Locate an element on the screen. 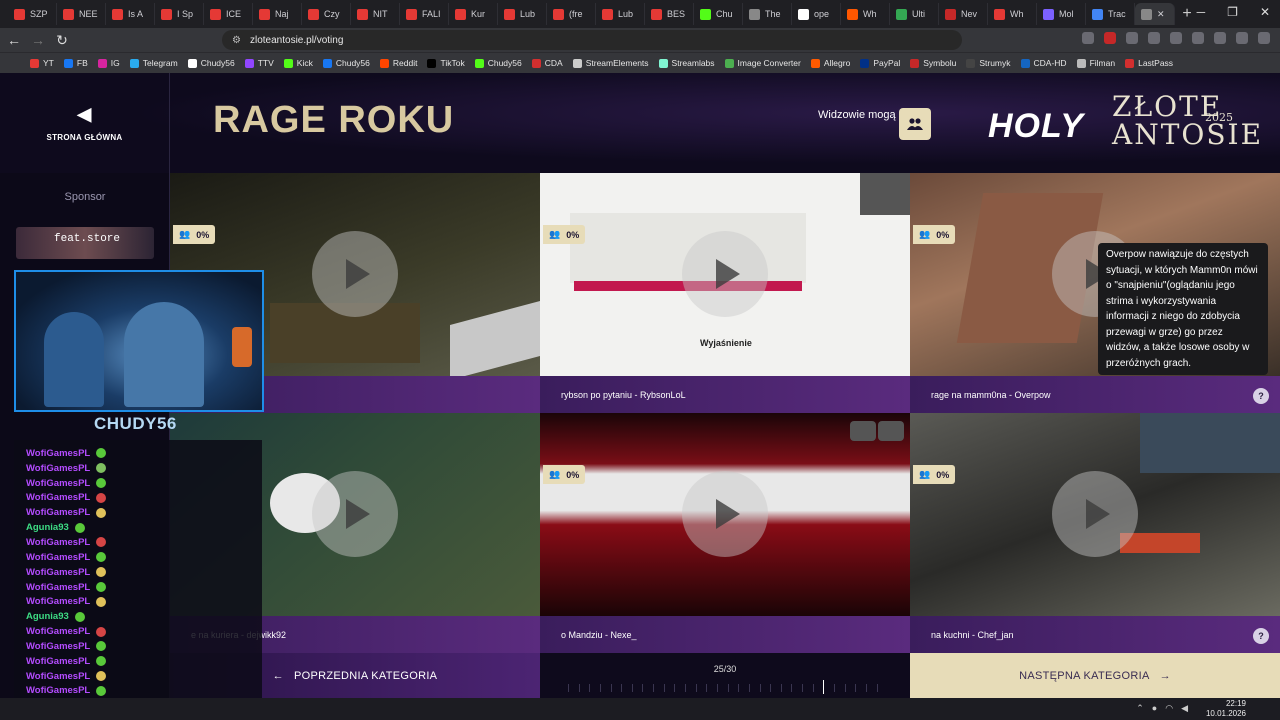 The image size is (1280, 720). new-tab-button: + is located at coordinates (1187, 14).